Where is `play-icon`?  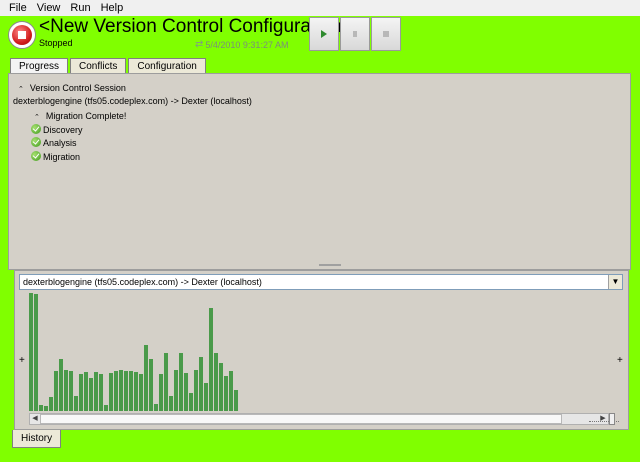 play-icon is located at coordinates (324, 34).